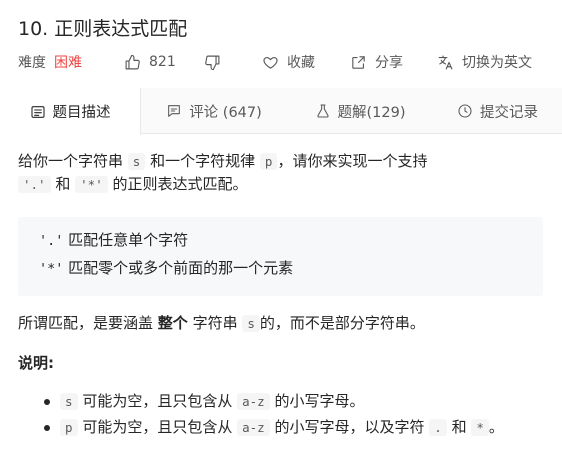 The image size is (562, 451). Describe the element at coordinates (174, 111) in the screenshot. I see `comment-icon` at that location.